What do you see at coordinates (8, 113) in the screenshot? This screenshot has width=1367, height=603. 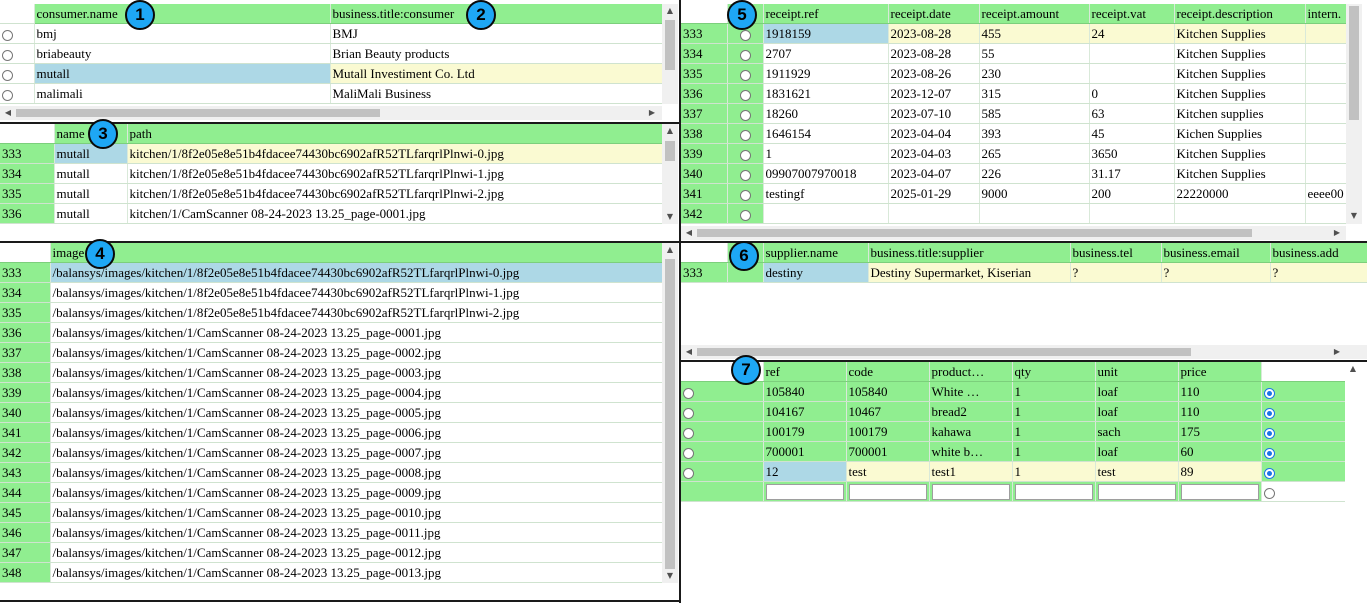 I see `scroll-left-arrow-icon: ◀` at bounding box center [8, 113].